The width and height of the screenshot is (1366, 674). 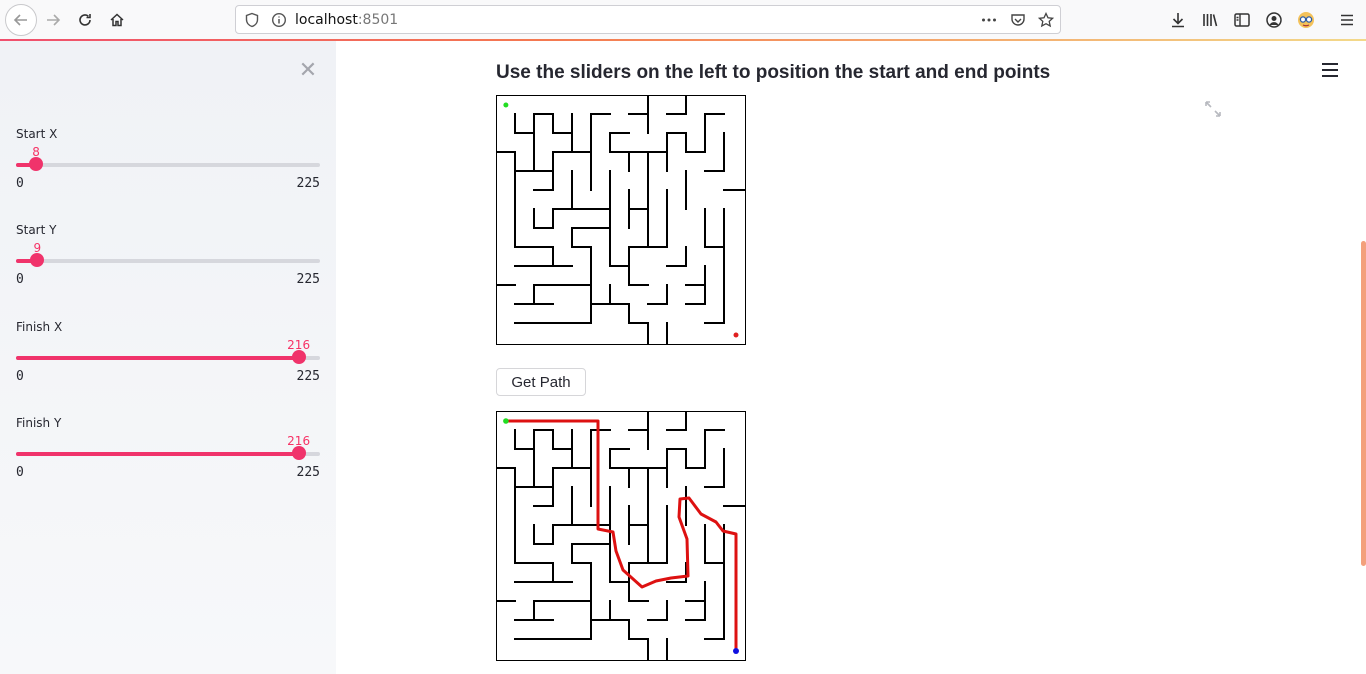 I want to click on menu-icon, so click(x=1347, y=20).